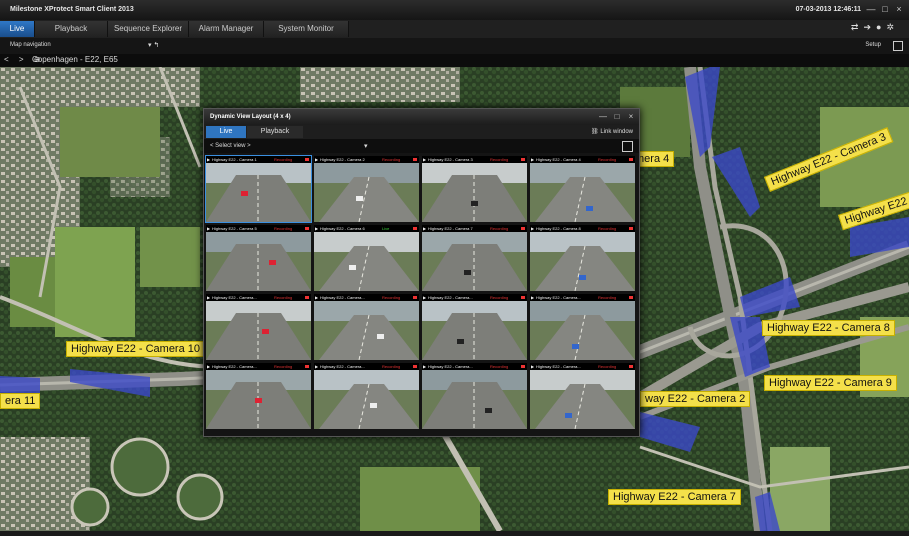  I want to click on dynamic-view-title: Dynamic View Layout (4 x 4), so click(250, 117).